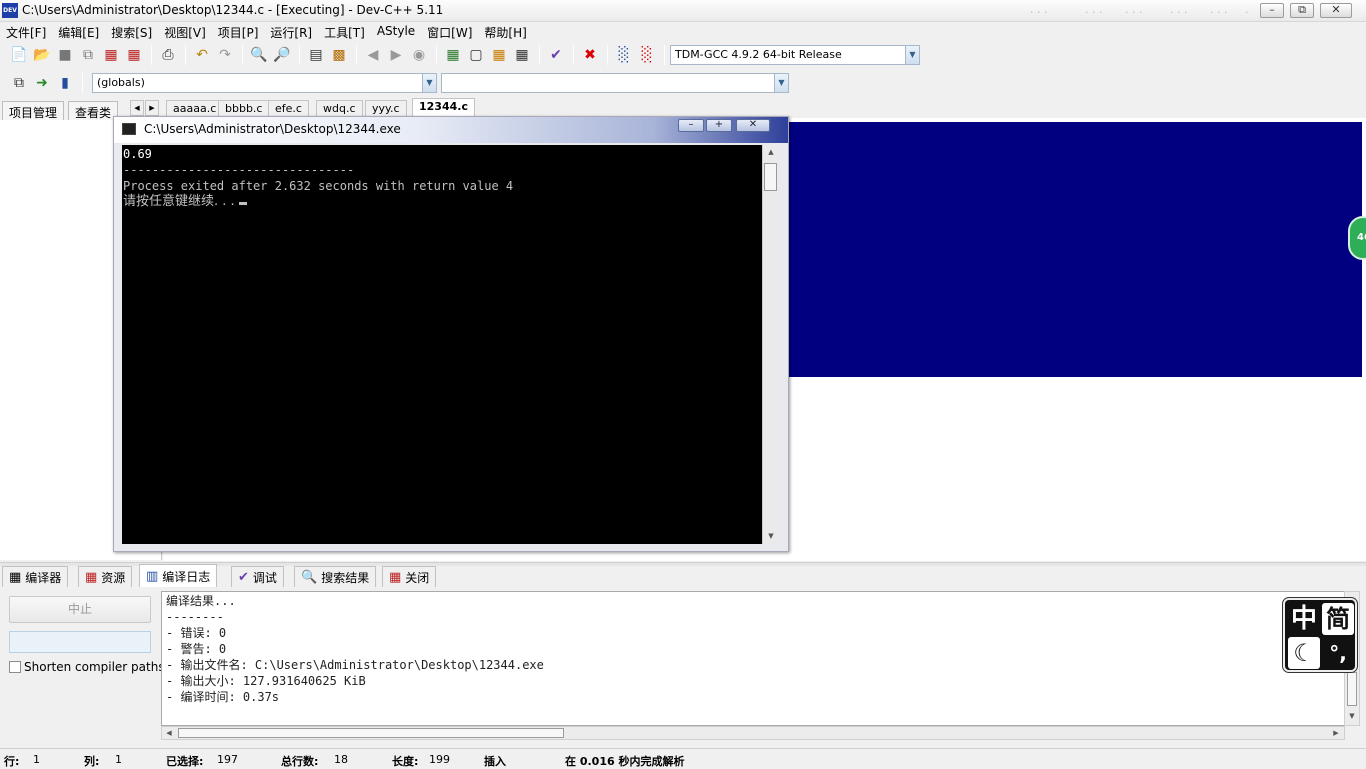 The image size is (1366, 769). What do you see at coordinates (499, 55) in the screenshot?
I see `compile-run-icon: ▦` at bounding box center [499, 55].